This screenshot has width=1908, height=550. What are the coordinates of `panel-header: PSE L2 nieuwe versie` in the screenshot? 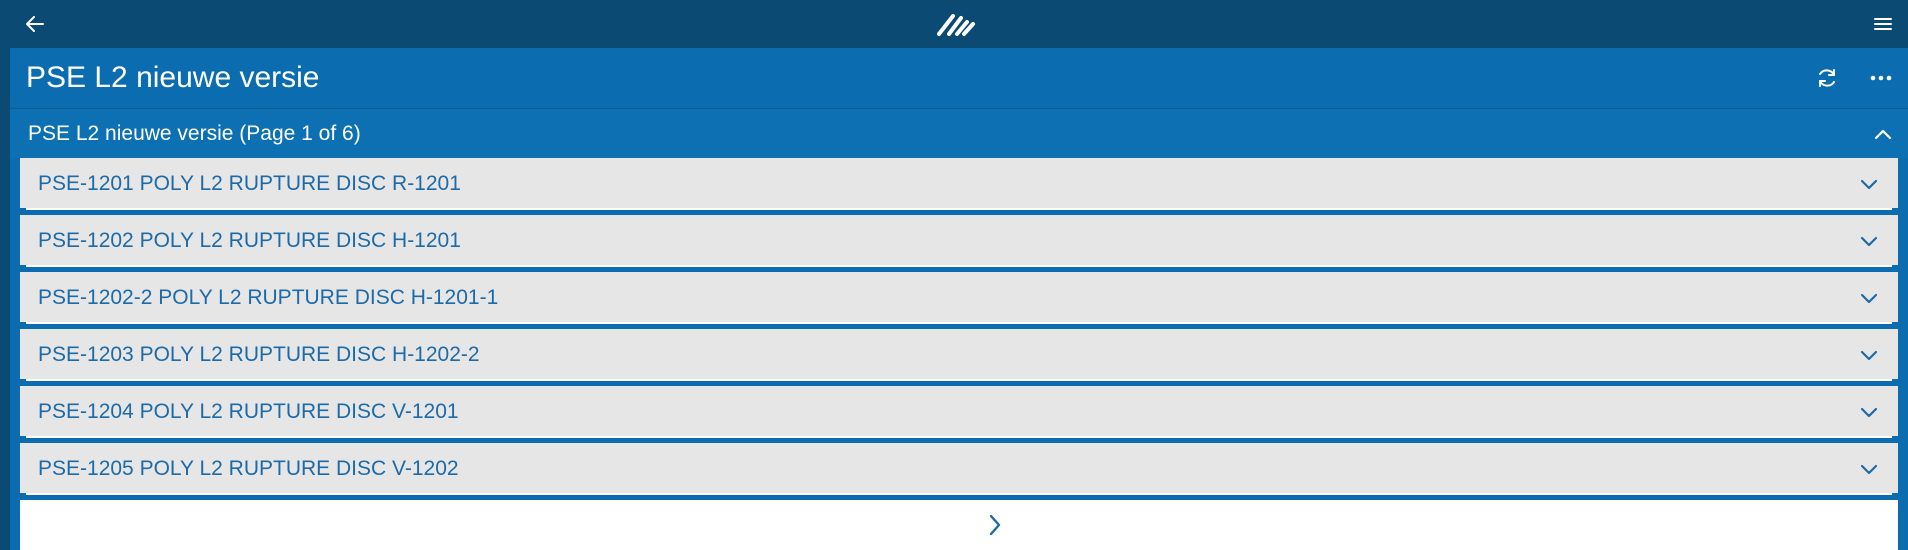 It's located at (959, 78).